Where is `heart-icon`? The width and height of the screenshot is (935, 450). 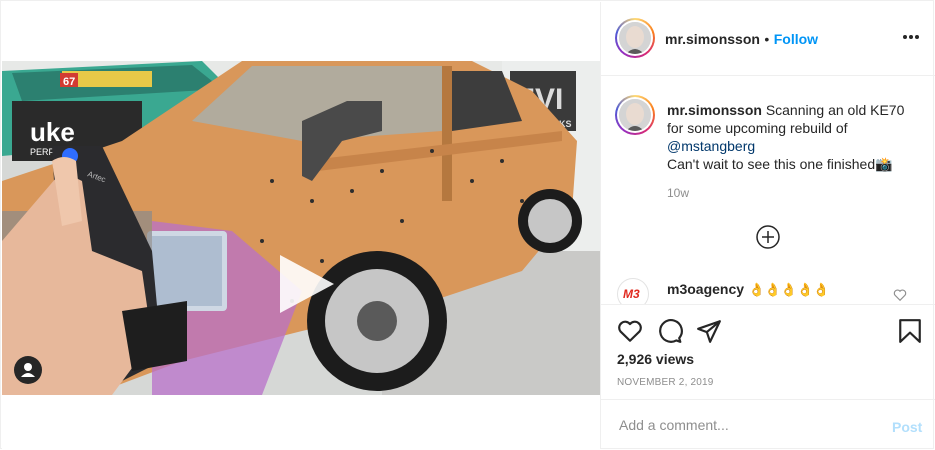 heart-icon is located at coordinates (630, 331).